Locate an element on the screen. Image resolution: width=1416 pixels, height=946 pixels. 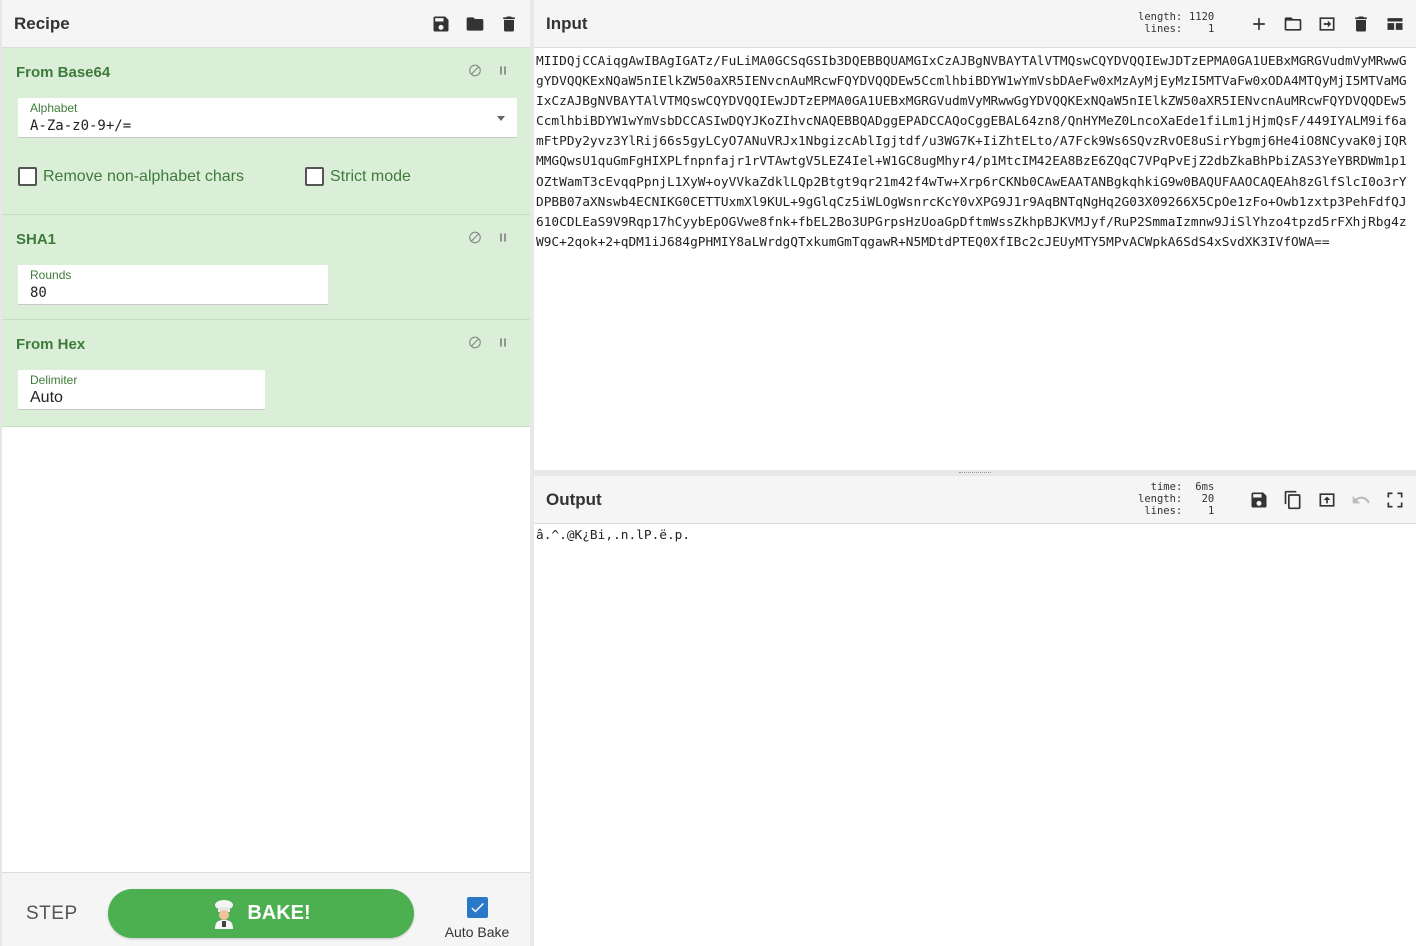
input-stats: length: 1120 lines: 1 is located at coordinates (1176, 23).